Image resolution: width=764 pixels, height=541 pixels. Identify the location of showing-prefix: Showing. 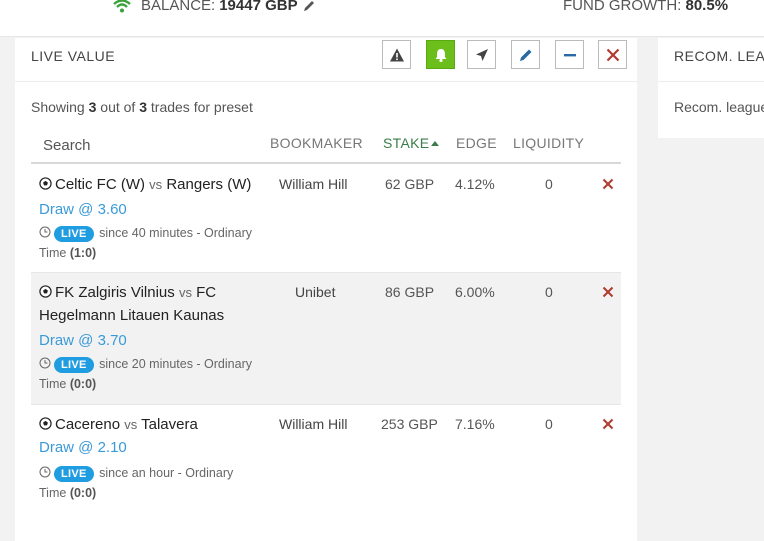
(58, 107).